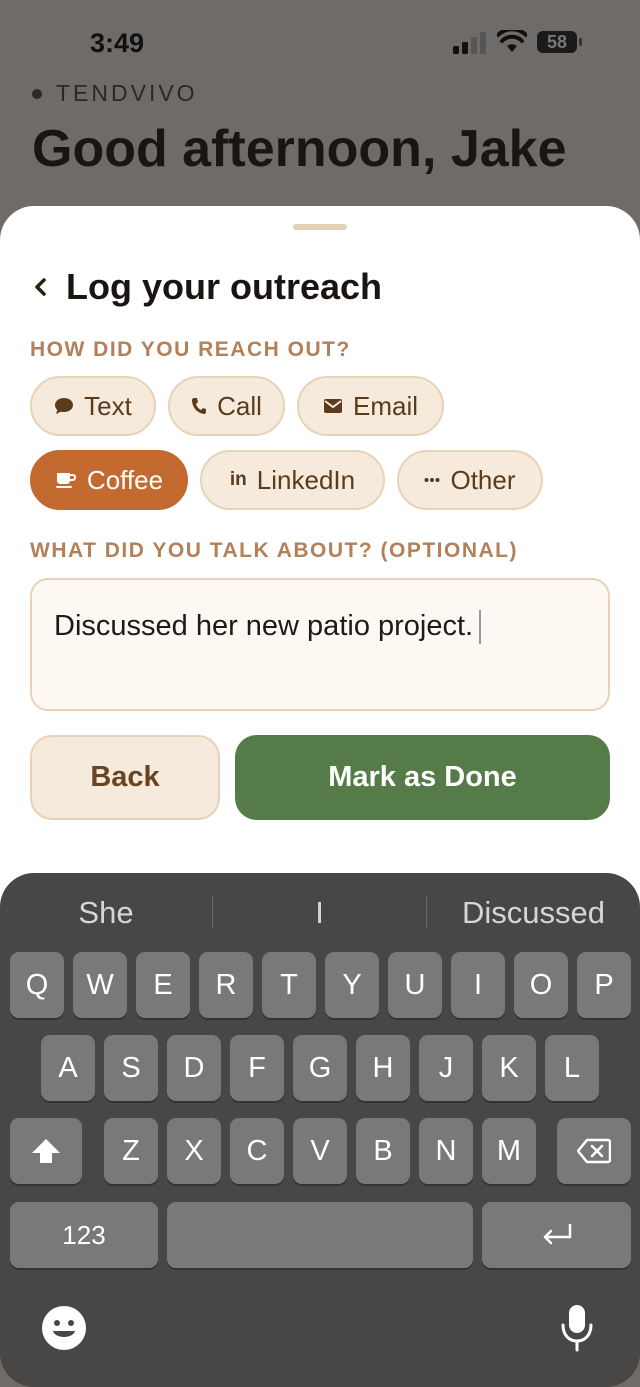 The width and height of the screenshot is (640, 1387). I want to click on microphone-icon, so click(577, 1328).